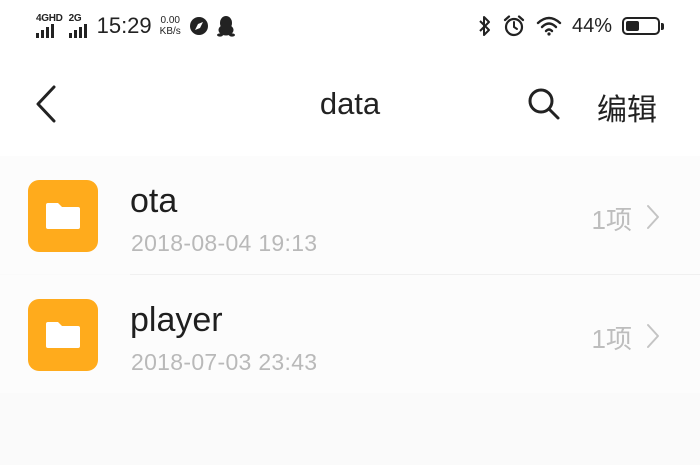  Describe the element at coordinates (224, 243) in the screenshot. I see `folder-date: 2018-08-04 19:13` at that location.